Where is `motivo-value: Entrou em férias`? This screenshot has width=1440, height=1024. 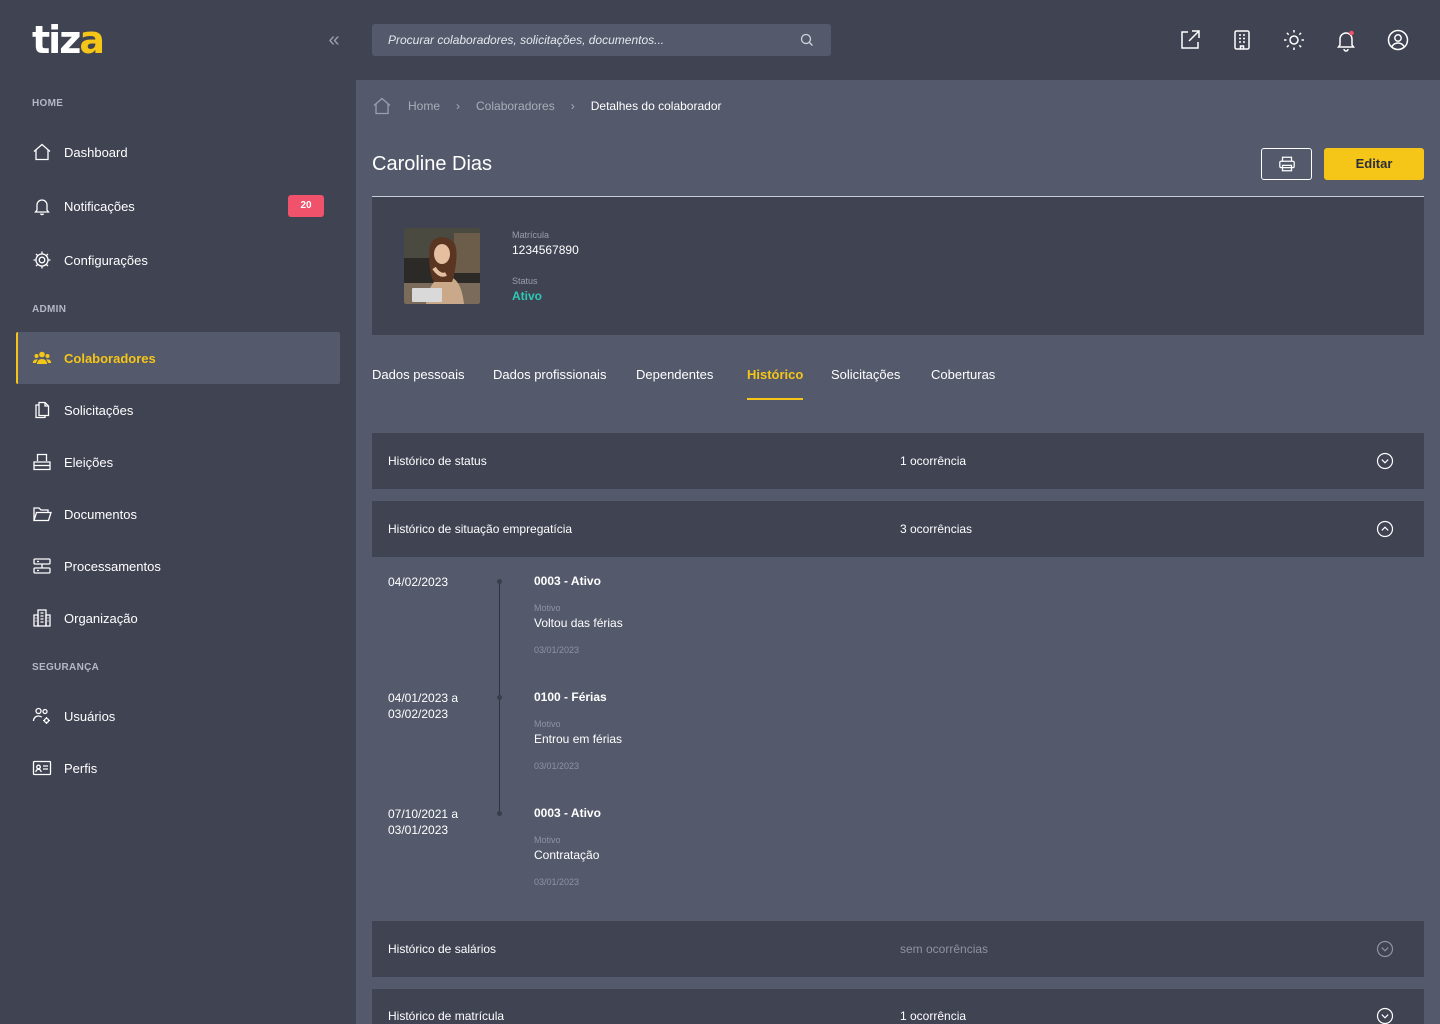 motivo-value: Entrou em férias is located at coordinates (578, 739).